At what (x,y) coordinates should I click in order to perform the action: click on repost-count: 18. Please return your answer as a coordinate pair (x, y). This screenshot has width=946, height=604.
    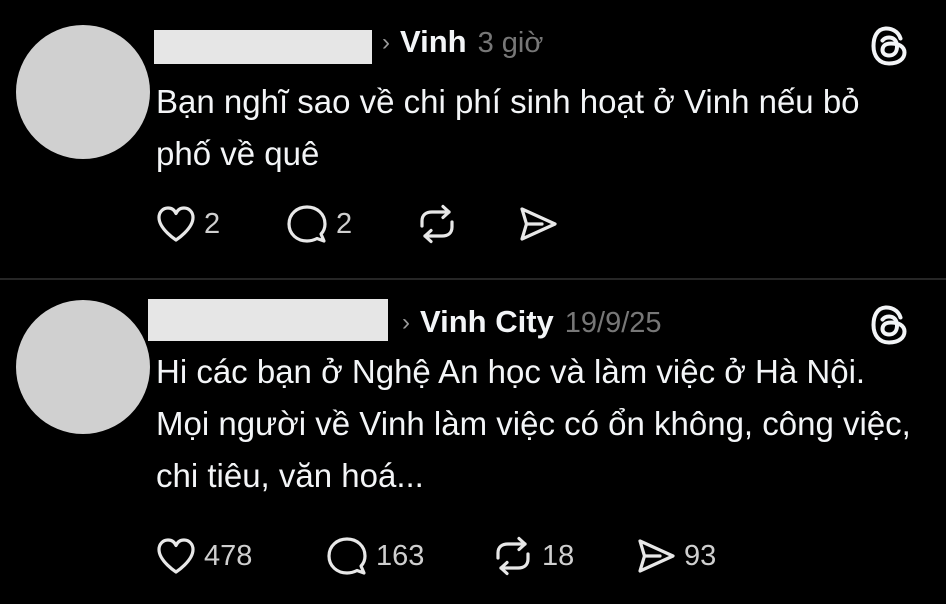
    Looking at the image, I should click on (558, 555).